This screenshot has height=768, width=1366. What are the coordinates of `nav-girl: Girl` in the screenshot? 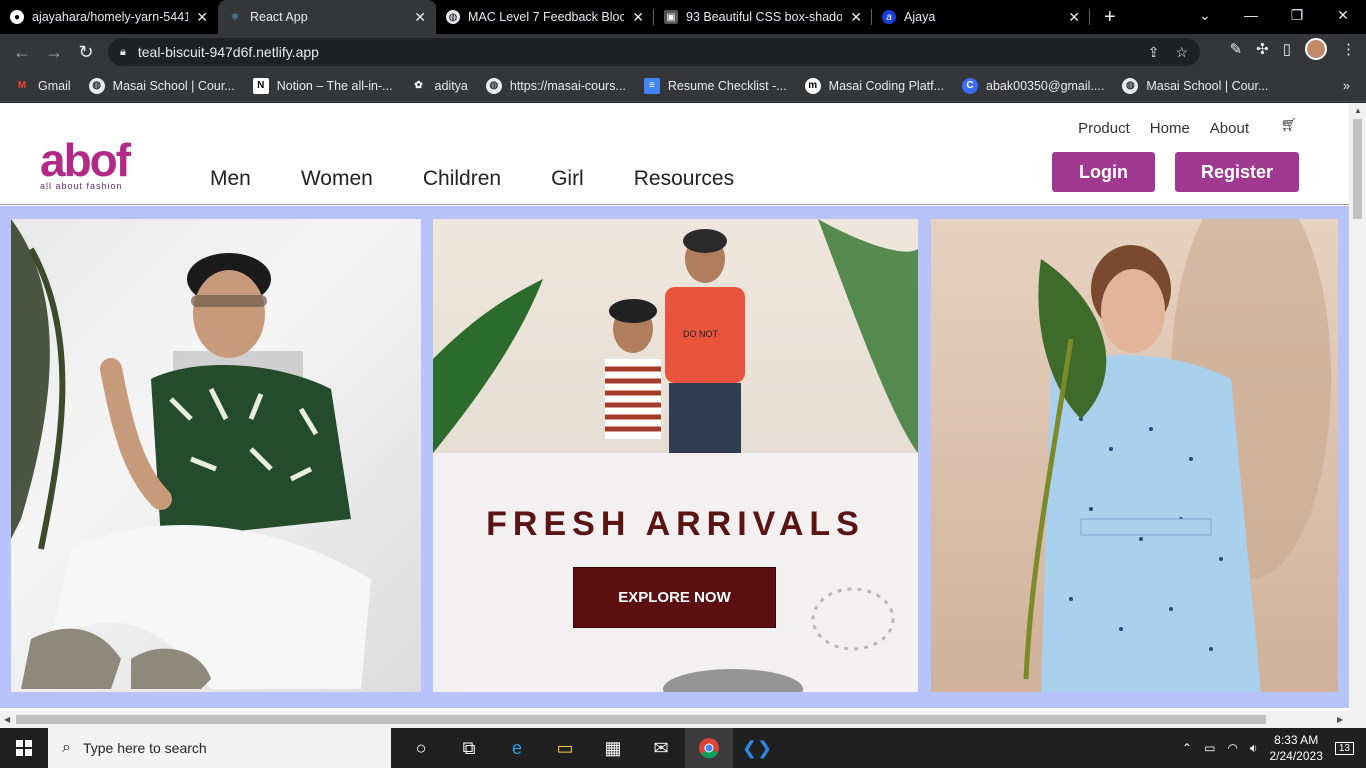 It's located at (567, 179).